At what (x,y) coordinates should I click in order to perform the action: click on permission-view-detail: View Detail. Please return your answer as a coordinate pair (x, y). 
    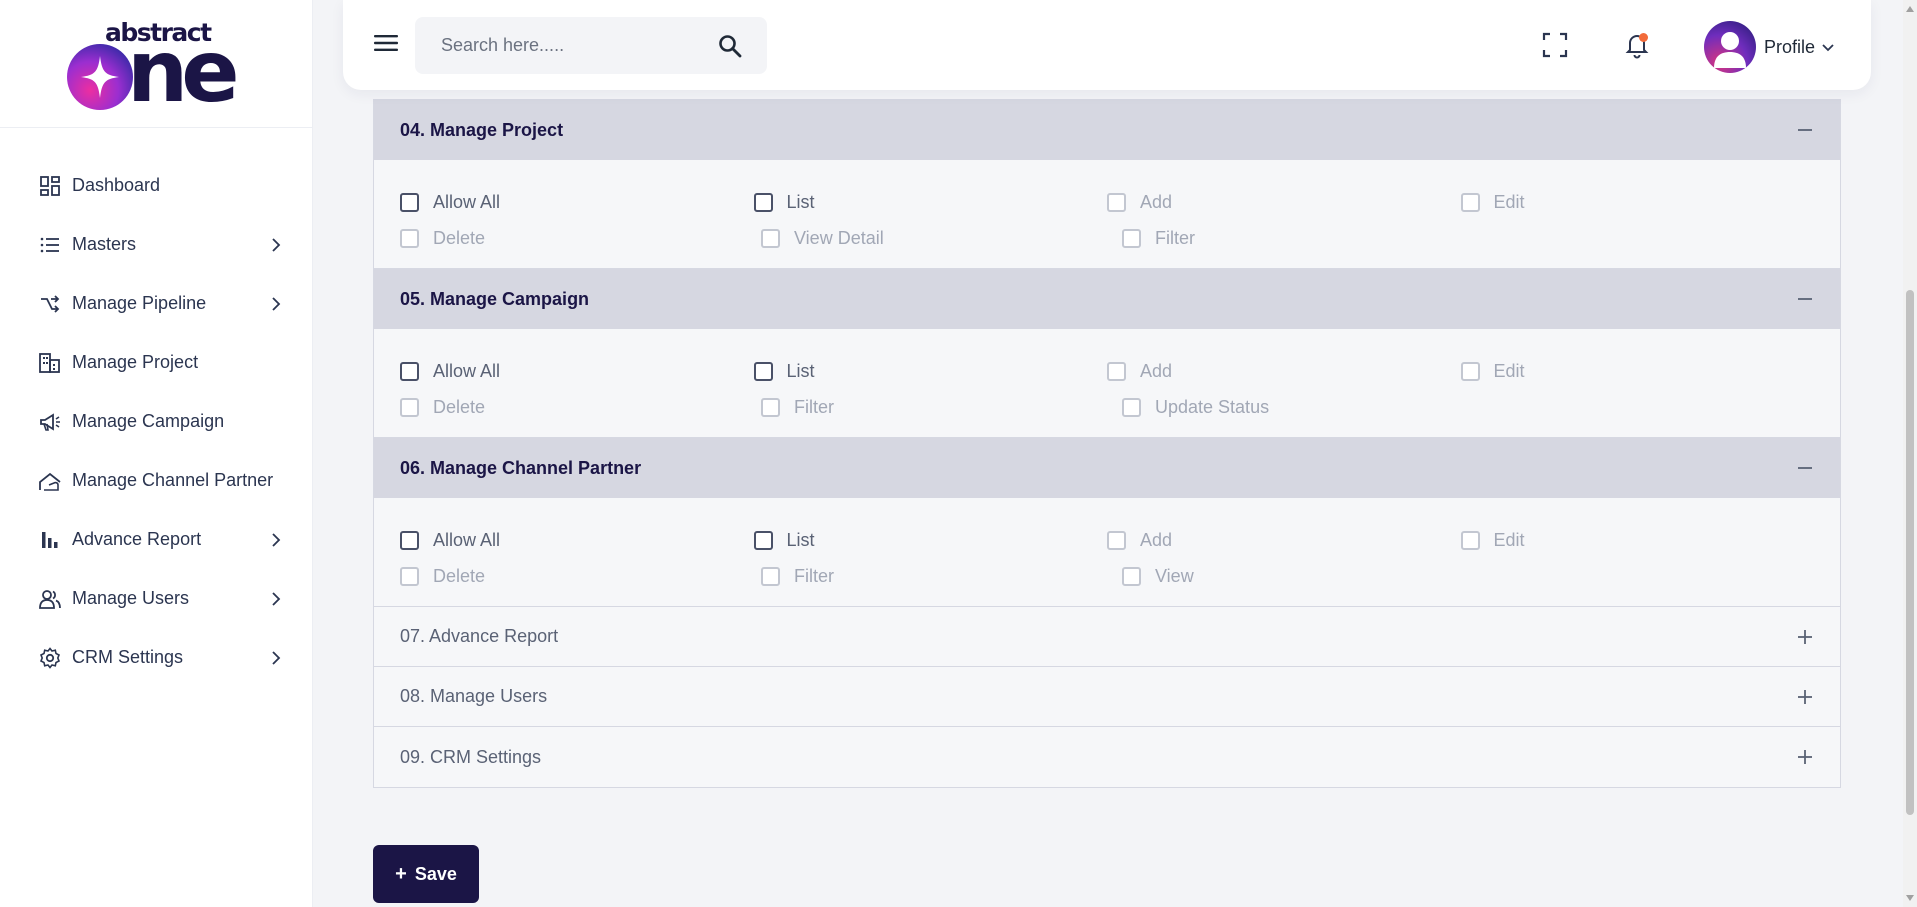
    Looking at the image, I should click on (941, 238).